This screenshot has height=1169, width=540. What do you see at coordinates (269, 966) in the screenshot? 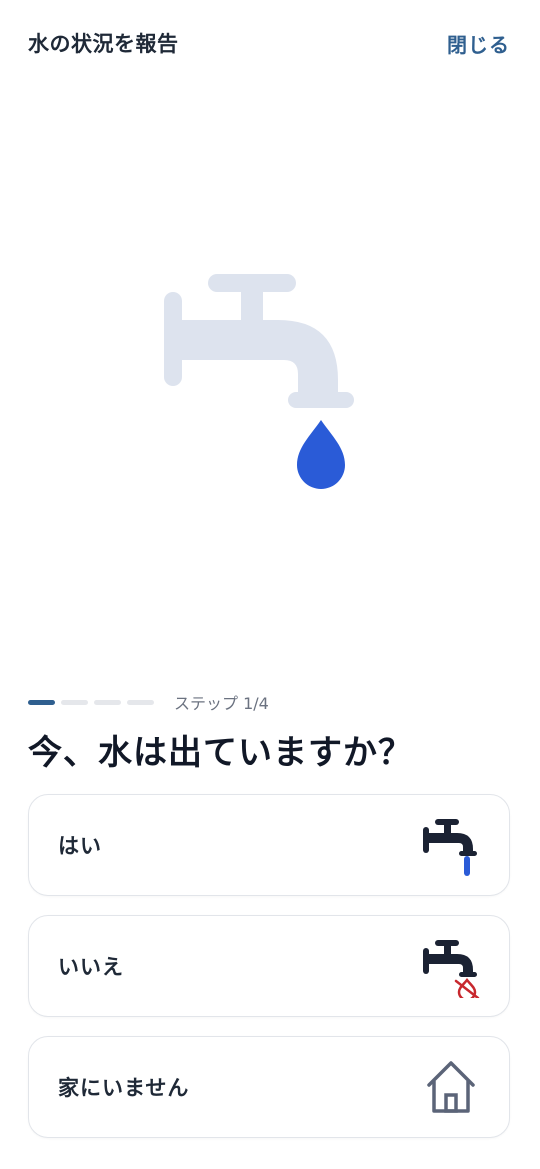
I see `option-no-button: いいえ` at bounding box center [269, 966].